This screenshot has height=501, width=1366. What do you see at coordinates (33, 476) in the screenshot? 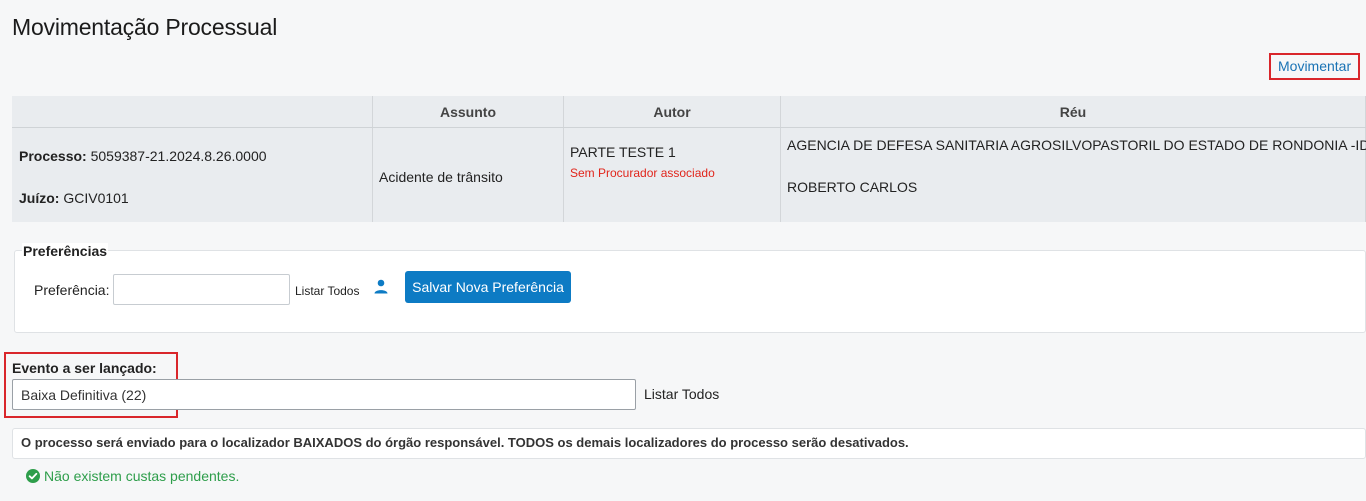
I see `check-circle-icon` at bounding box center [33, 476].